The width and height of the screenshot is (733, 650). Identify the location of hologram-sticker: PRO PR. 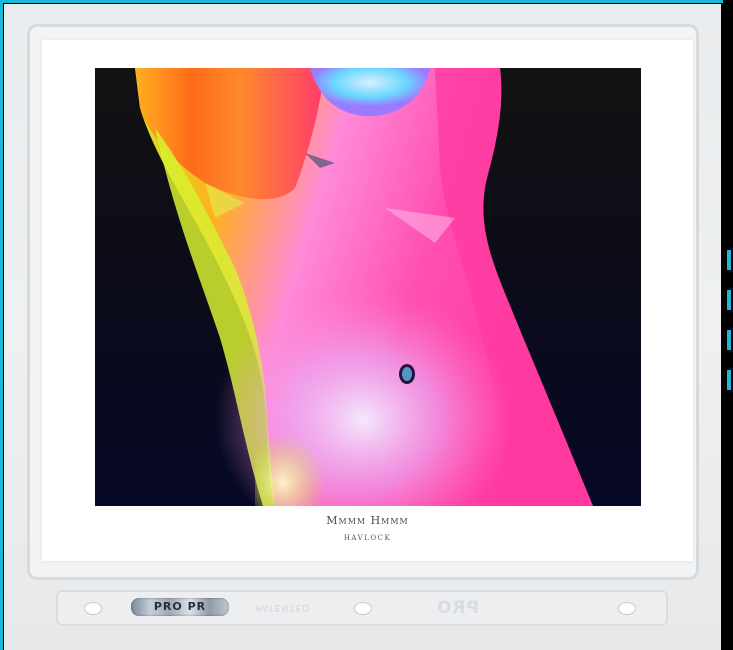
(180, 607).